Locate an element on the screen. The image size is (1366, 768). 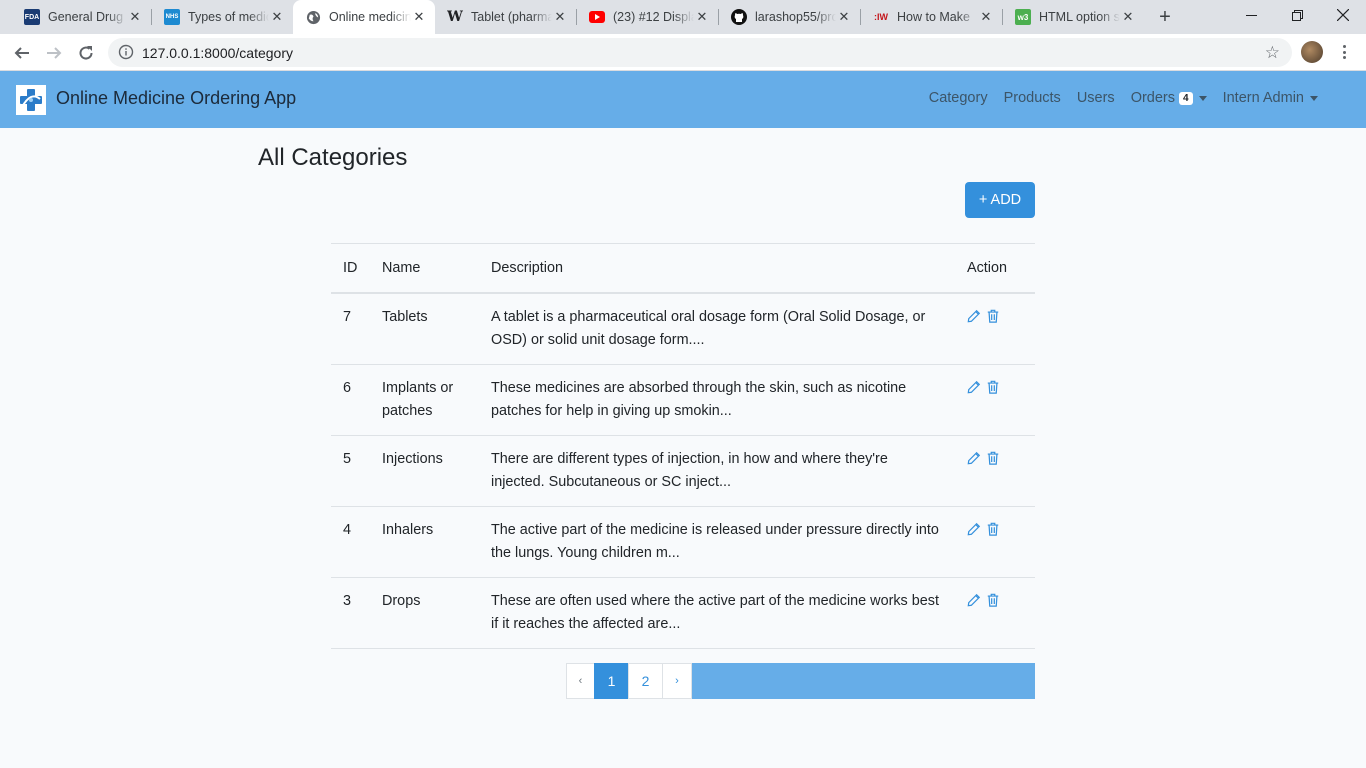
forward-arrow-icon is located at coordinates (54, 53).